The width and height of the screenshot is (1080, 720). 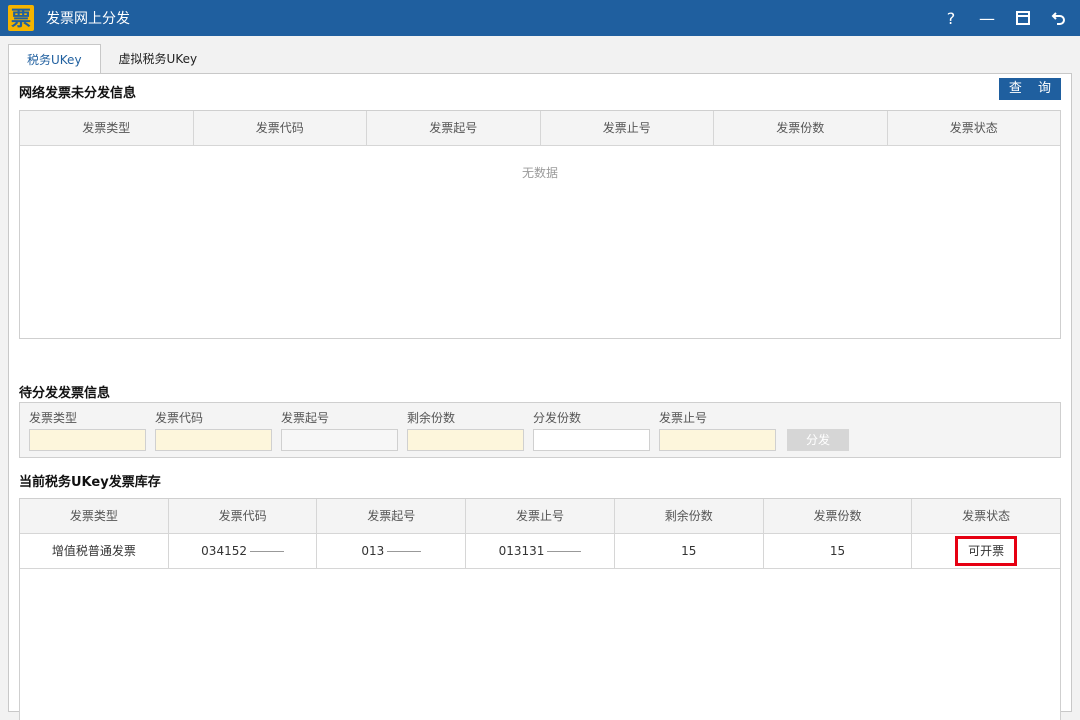 I want to click on distribute-button: 分发, so click(x=818, y=440).